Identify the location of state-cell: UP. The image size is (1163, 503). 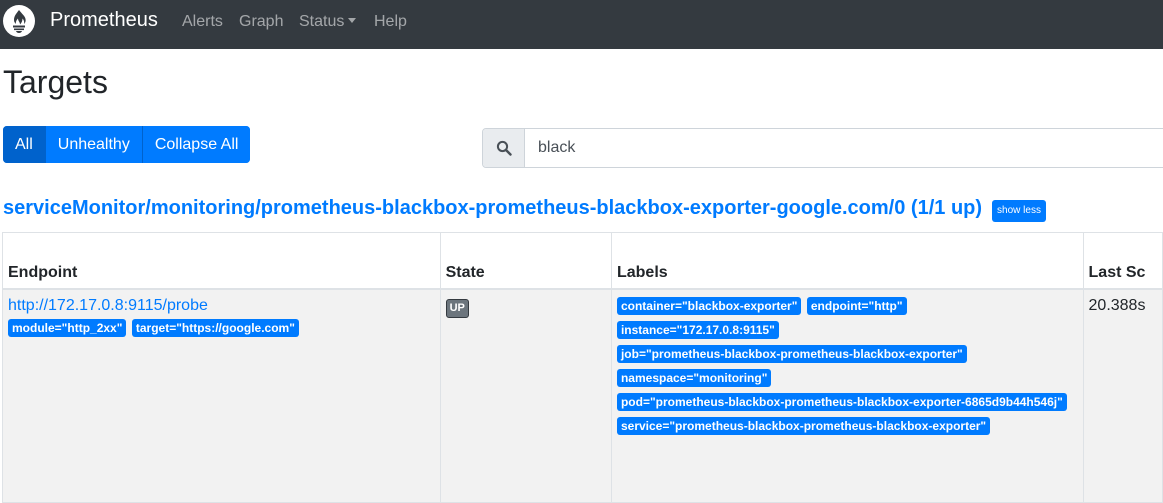
(525, 395).